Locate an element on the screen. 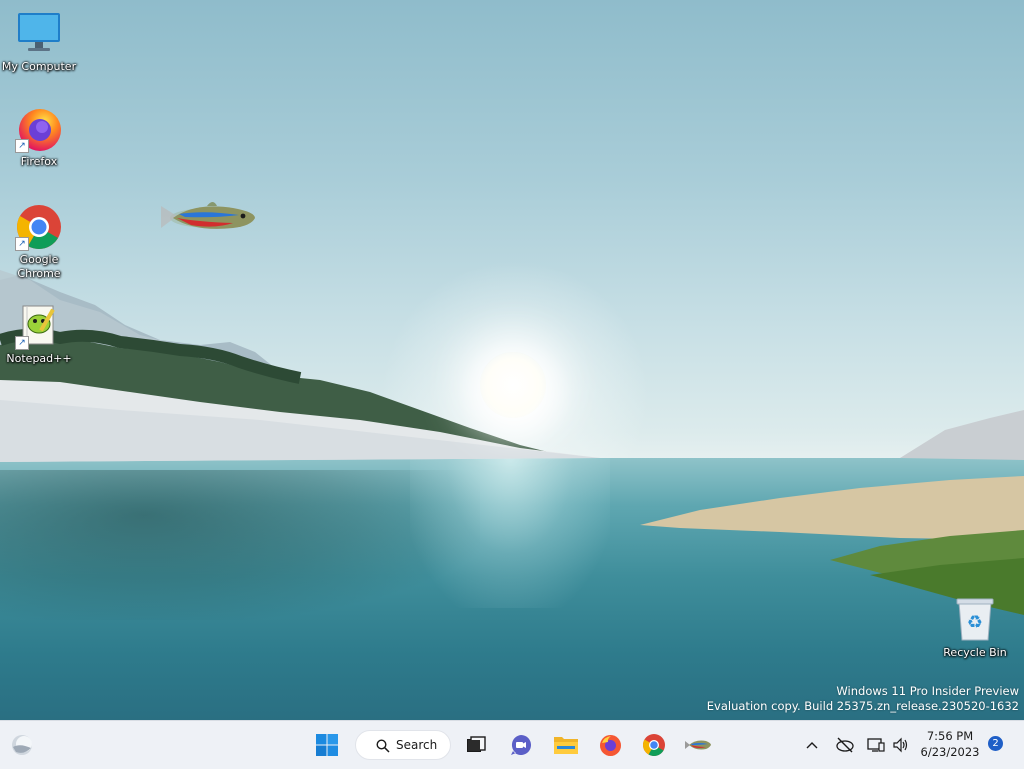 This screenshot has width=1024, height=769. desktop-icon-label: Firefox is located at coordinates (39, 161).